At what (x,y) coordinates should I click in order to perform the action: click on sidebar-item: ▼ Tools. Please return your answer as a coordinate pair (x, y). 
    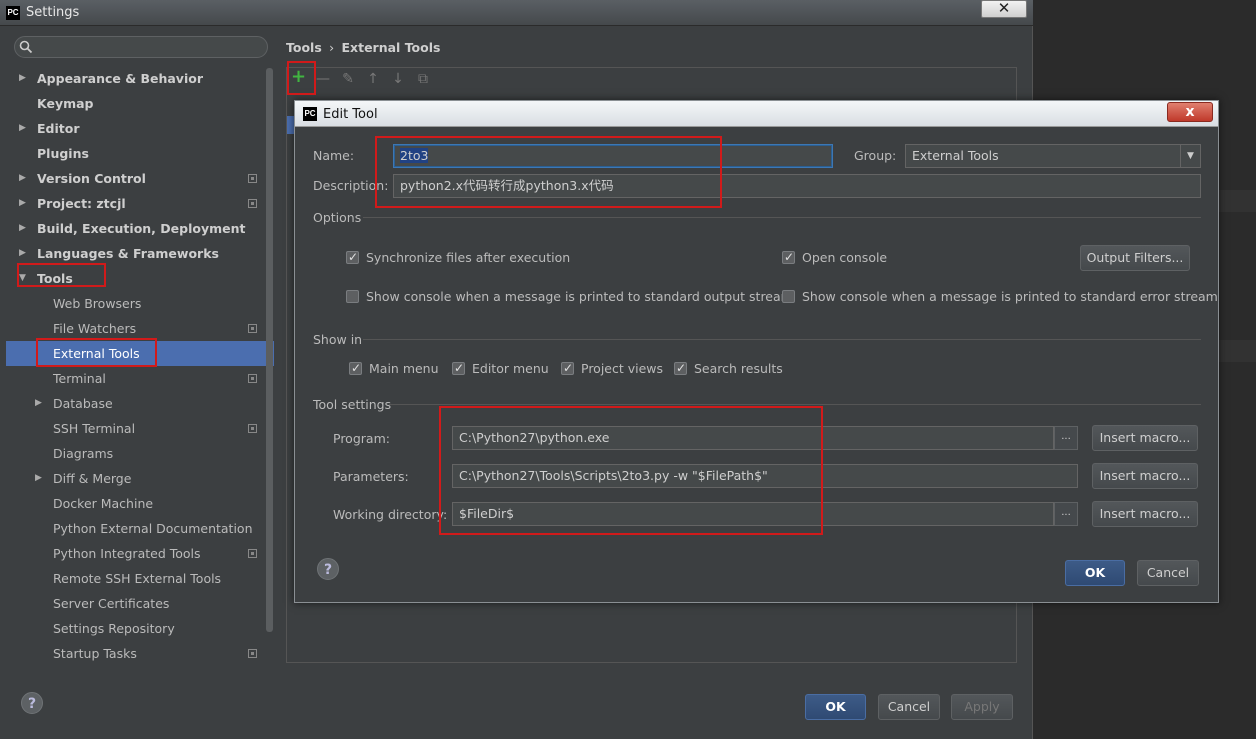
    Looking at the image, I should click on (140, 278).